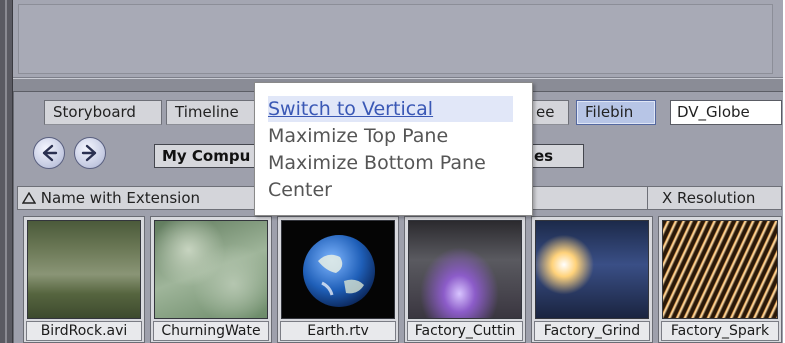 The height and width of the screenshot is (343, 785). I want to click on menu-item-maximize-bottom-pane: Maximize Bottom Pane, so click(377, 163).